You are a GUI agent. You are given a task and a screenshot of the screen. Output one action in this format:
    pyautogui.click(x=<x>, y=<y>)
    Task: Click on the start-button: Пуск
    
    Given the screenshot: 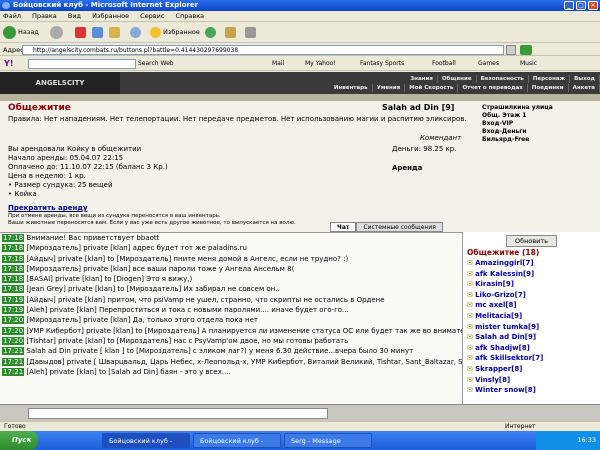 What is the action you would take?
    pyautogui.click(x=19, y=440)
    